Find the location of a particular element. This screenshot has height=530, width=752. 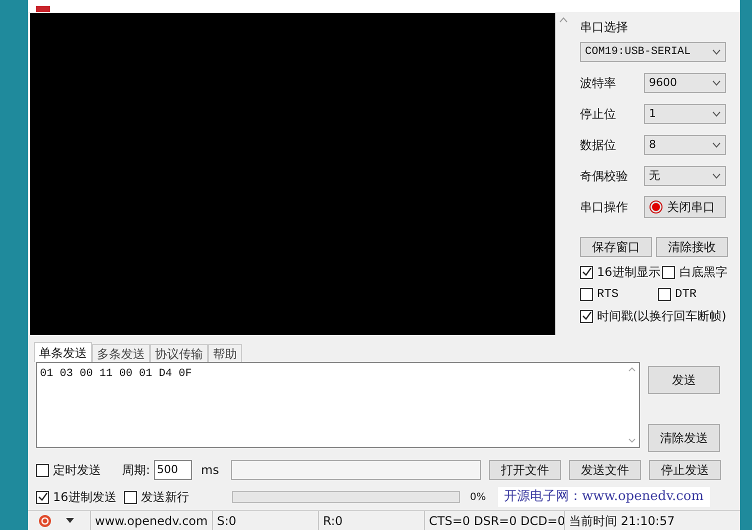

option-label: 定时发送 is located at coordinates (77, 470).